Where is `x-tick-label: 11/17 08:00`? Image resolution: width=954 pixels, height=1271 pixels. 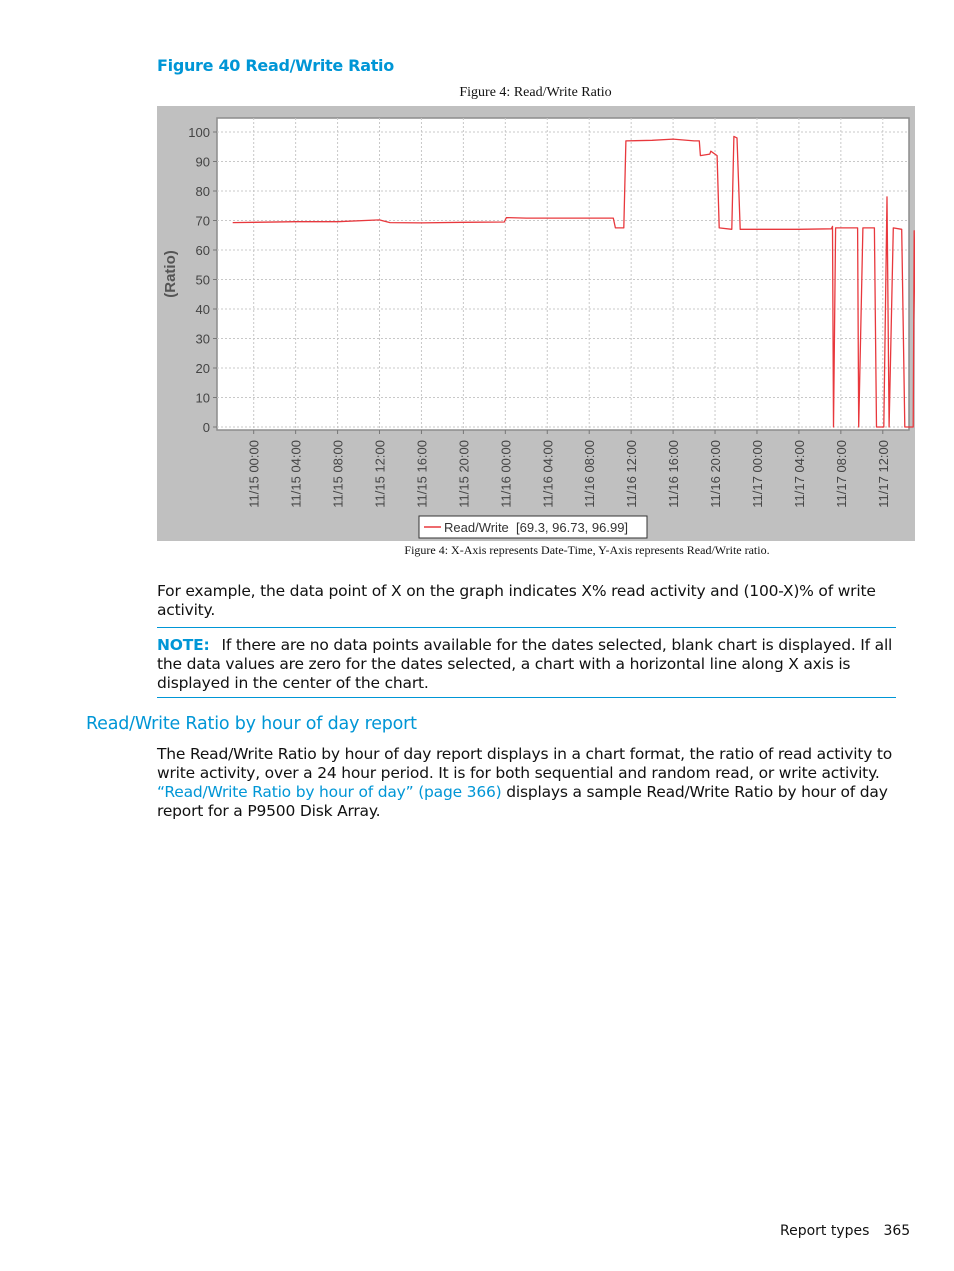 x-tick-label: 11/17 08:00 is located at coordinates (841, 474).